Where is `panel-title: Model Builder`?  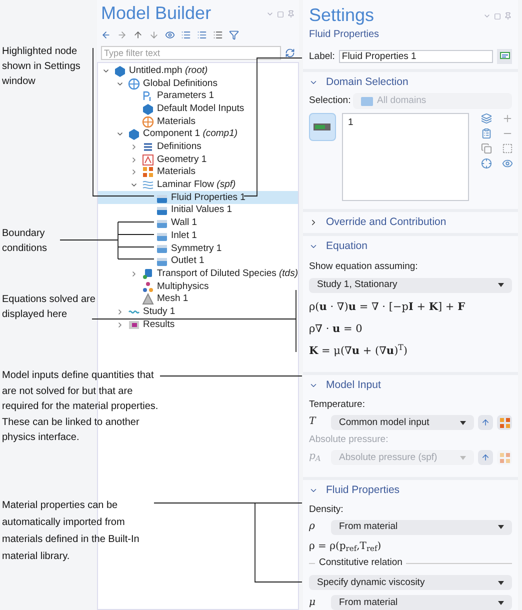
panel-title: Model Builder is located at coordinates (156, 13).